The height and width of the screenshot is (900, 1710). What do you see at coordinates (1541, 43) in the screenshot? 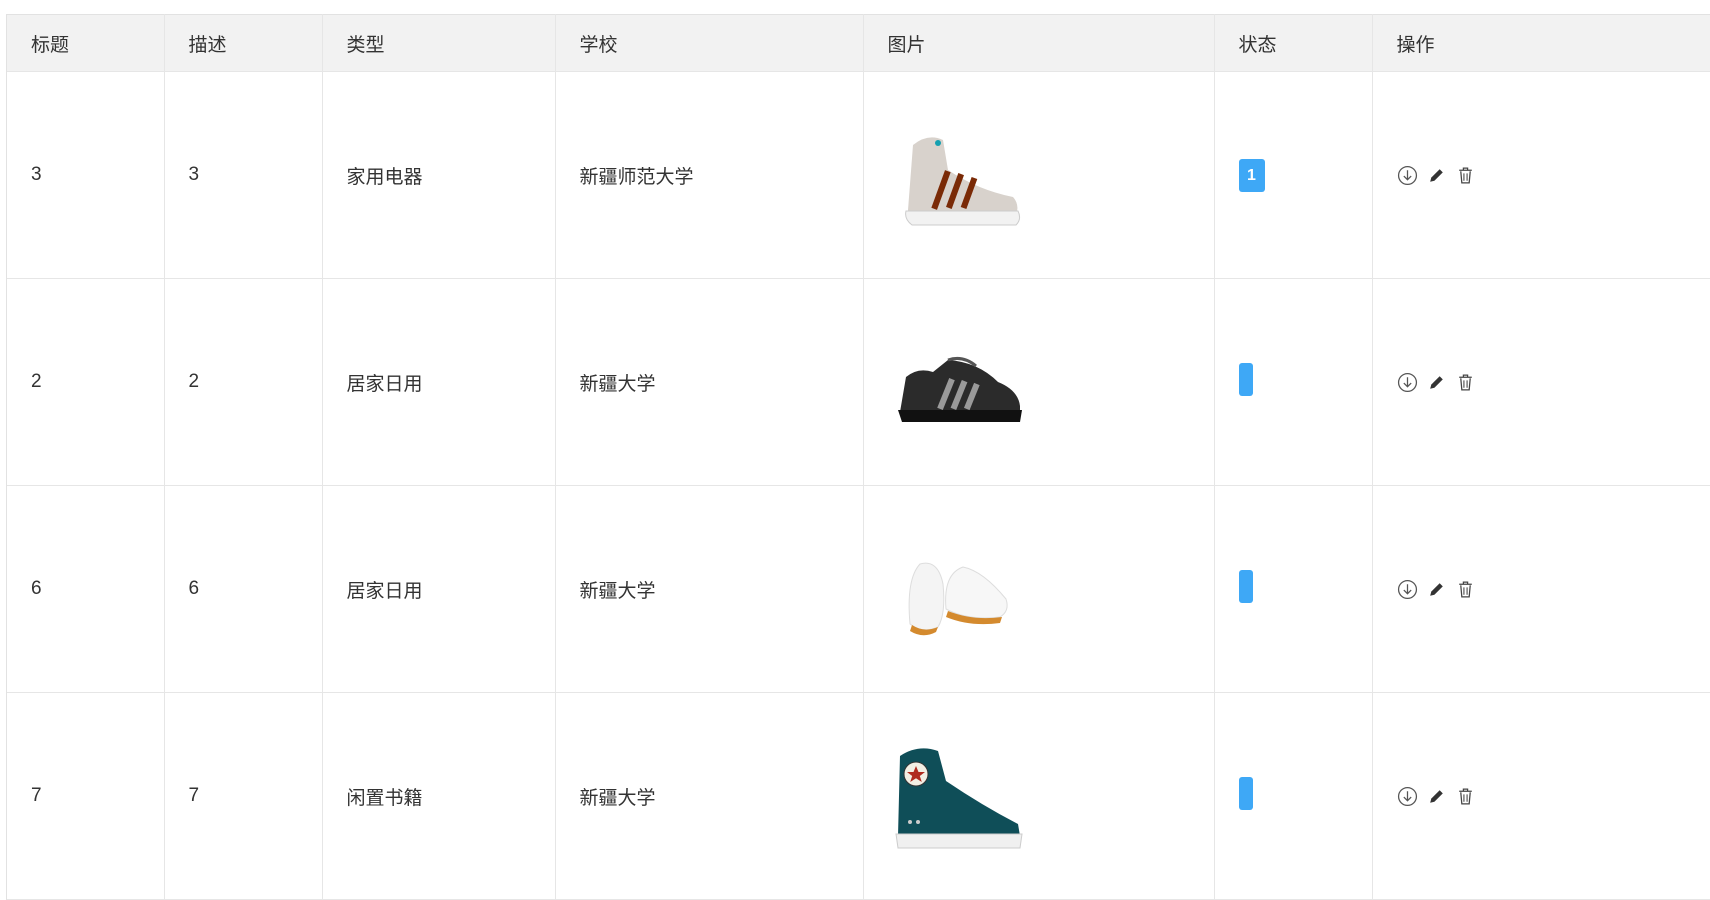
I see `column-header-actions: 操作` at bounding box center [1541, 43].